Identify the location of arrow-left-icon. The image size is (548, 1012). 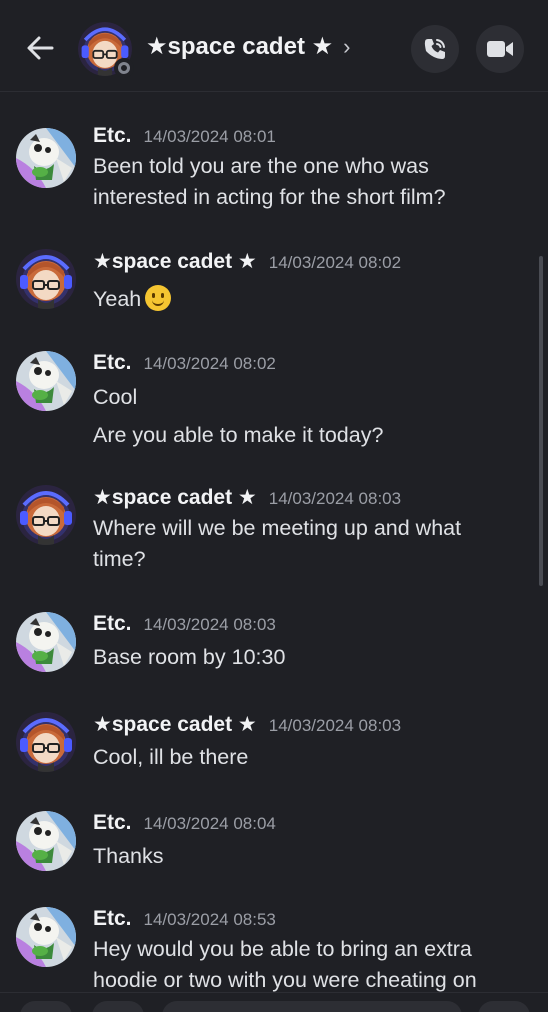
(40, 48).